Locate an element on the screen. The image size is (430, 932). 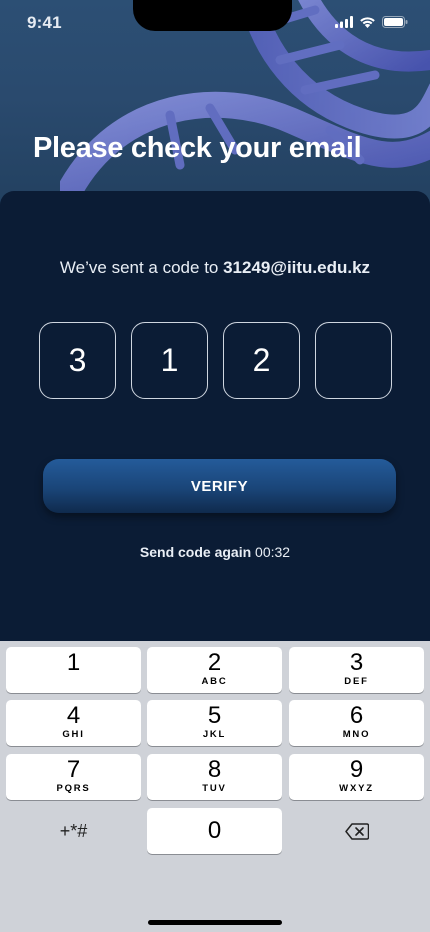
email-address: 31249@iitu.edu.kz is located at coordinates (297, 267).